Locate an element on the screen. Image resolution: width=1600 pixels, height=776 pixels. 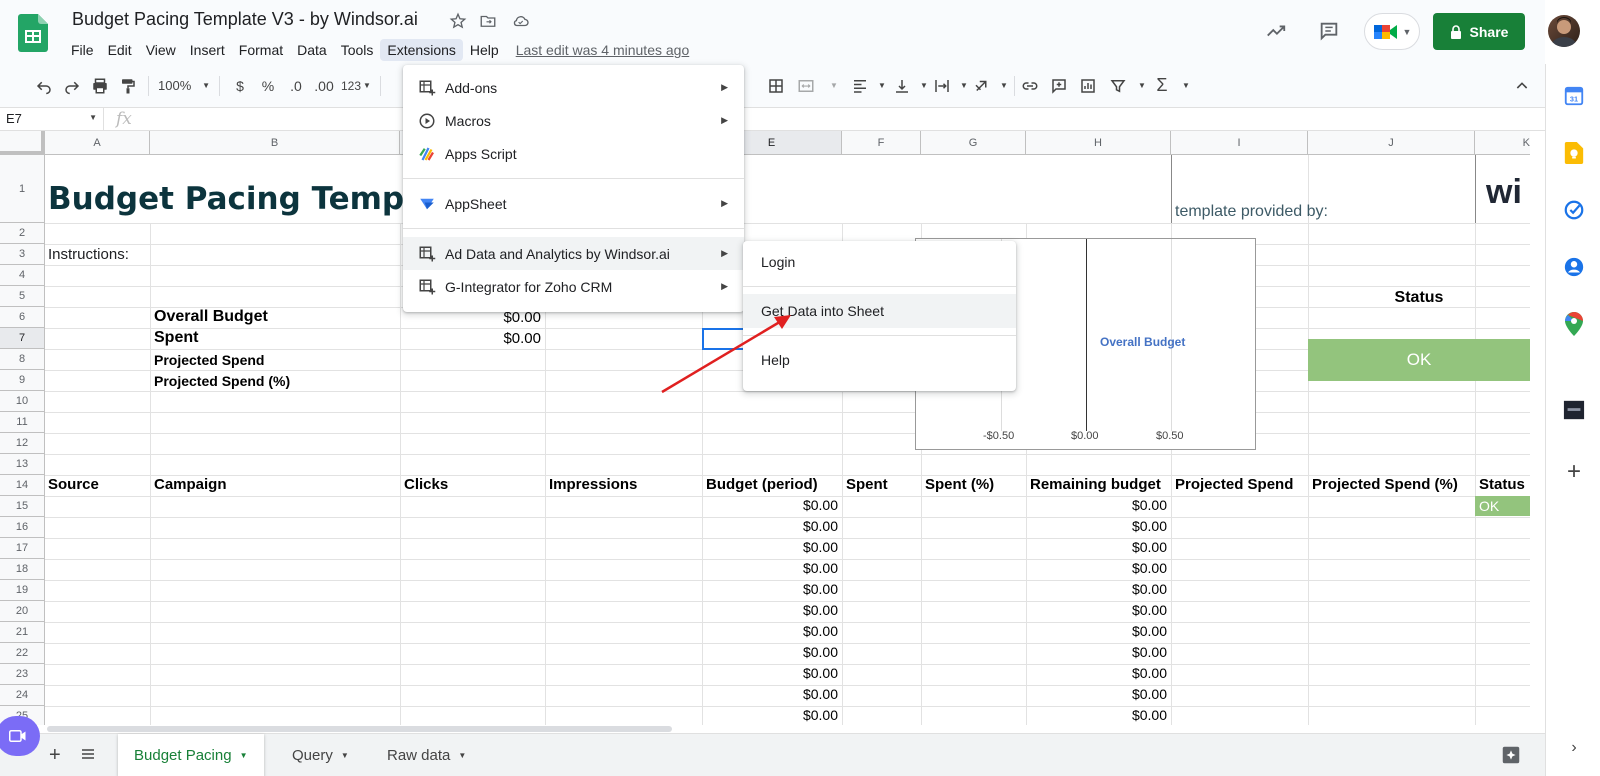
contacts-icon is located at coordinates (1574, 267).